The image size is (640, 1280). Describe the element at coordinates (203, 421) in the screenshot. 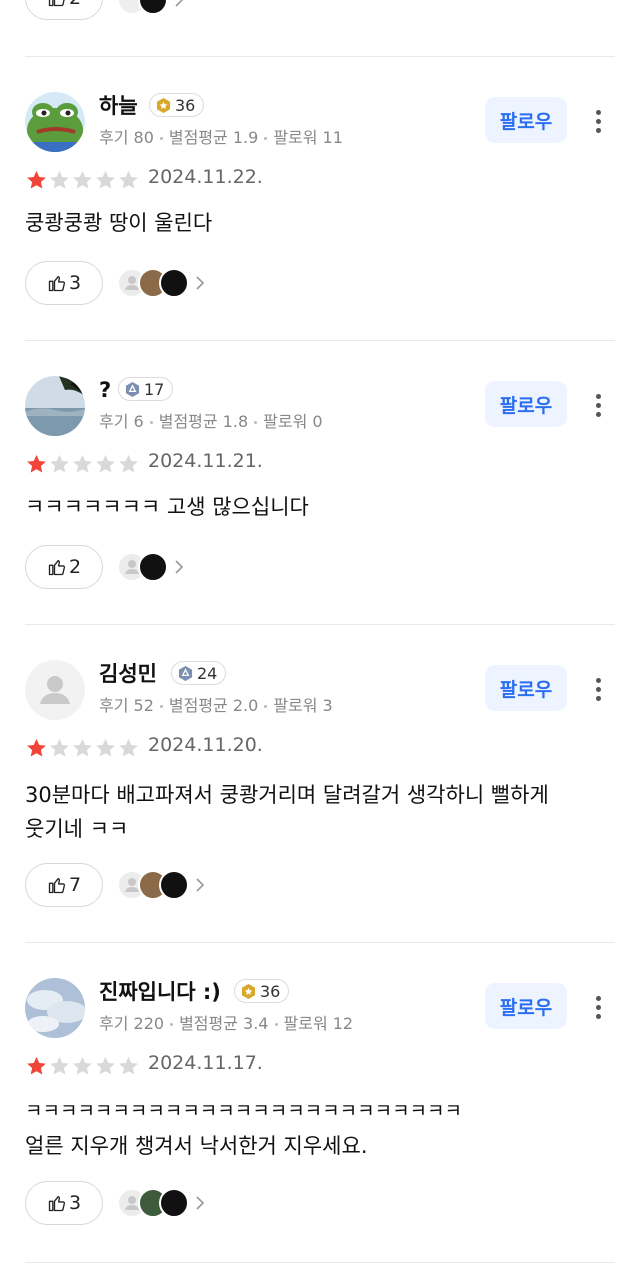

I see `rating-average: 별점평균 1.8` at that location.